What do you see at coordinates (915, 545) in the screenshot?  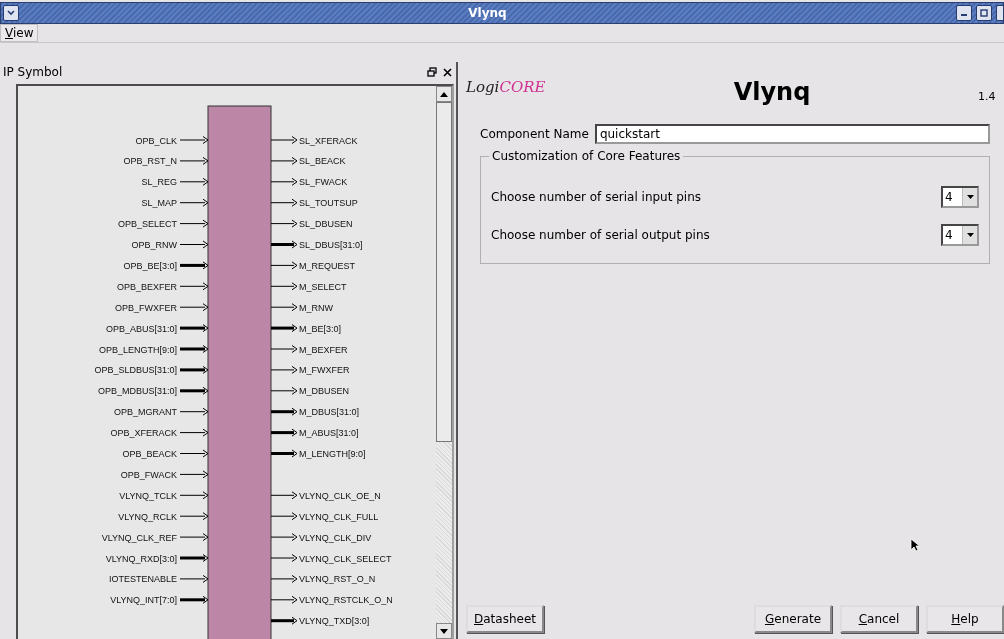 I see `mouse-pointer-icon` at bounding box center [915, 545].